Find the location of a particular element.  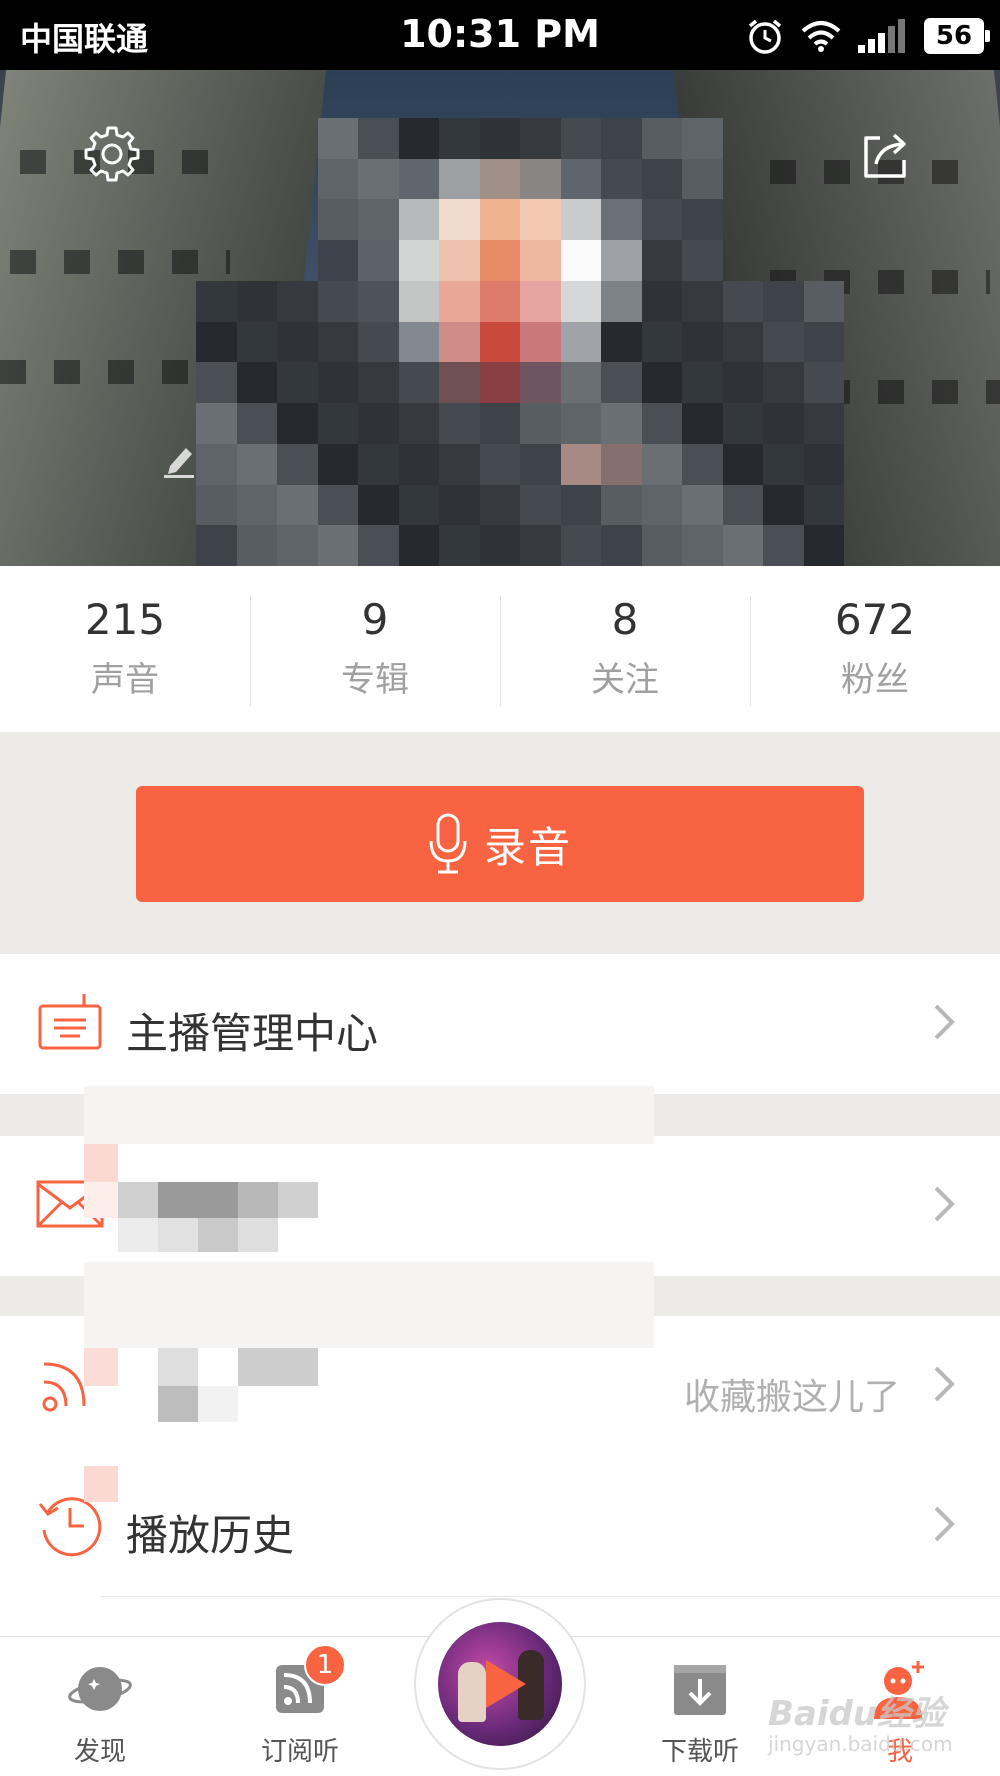

stat-value: 215 is located at coordinates (125, 620).